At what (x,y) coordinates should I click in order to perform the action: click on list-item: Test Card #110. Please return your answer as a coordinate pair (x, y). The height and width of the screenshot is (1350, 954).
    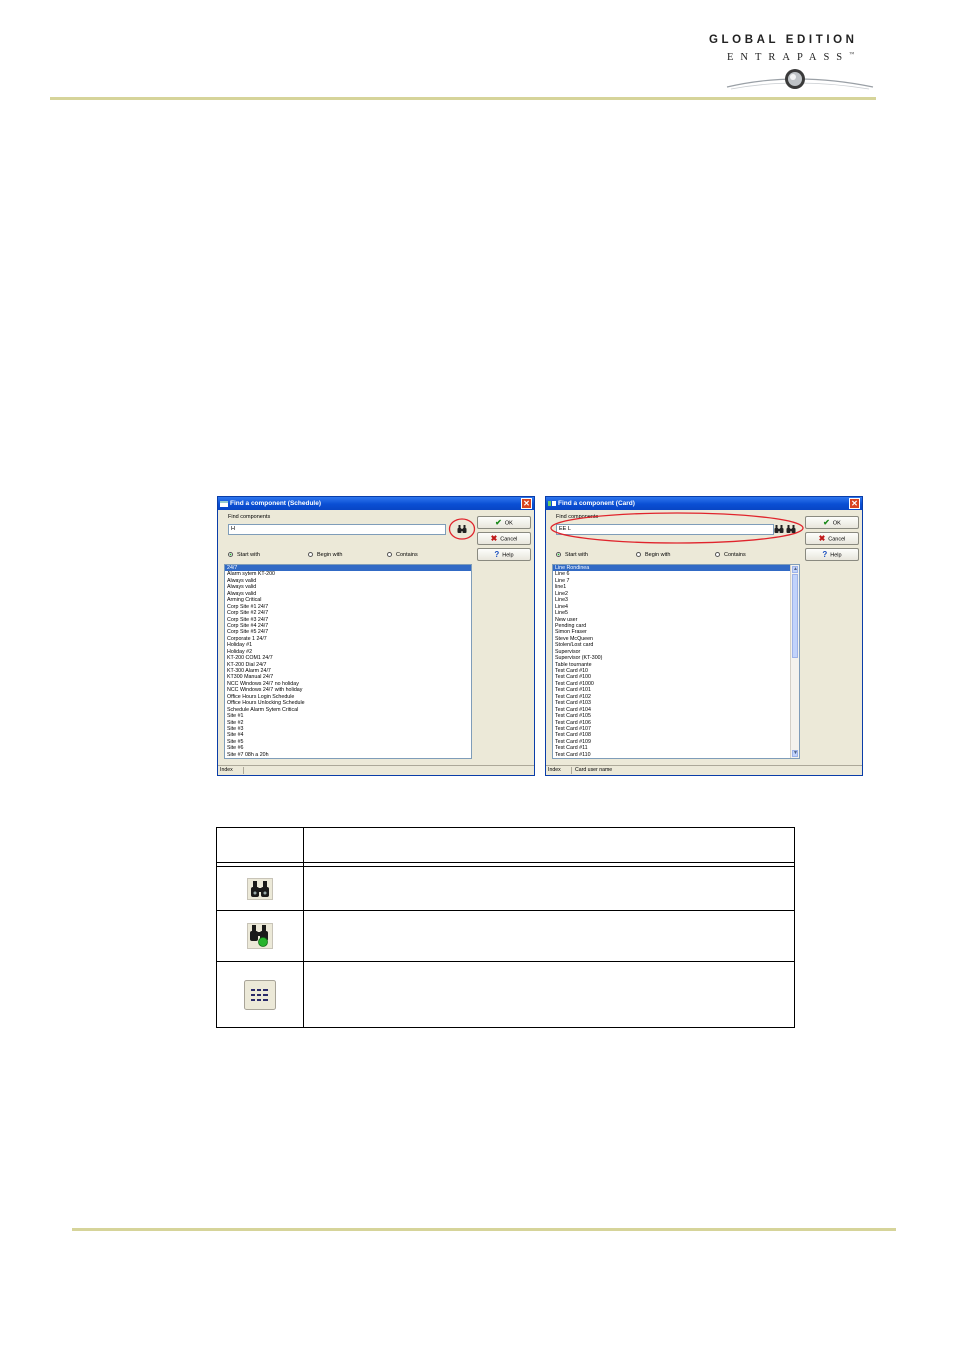
    Looking at the image, I should click on (676, 755).